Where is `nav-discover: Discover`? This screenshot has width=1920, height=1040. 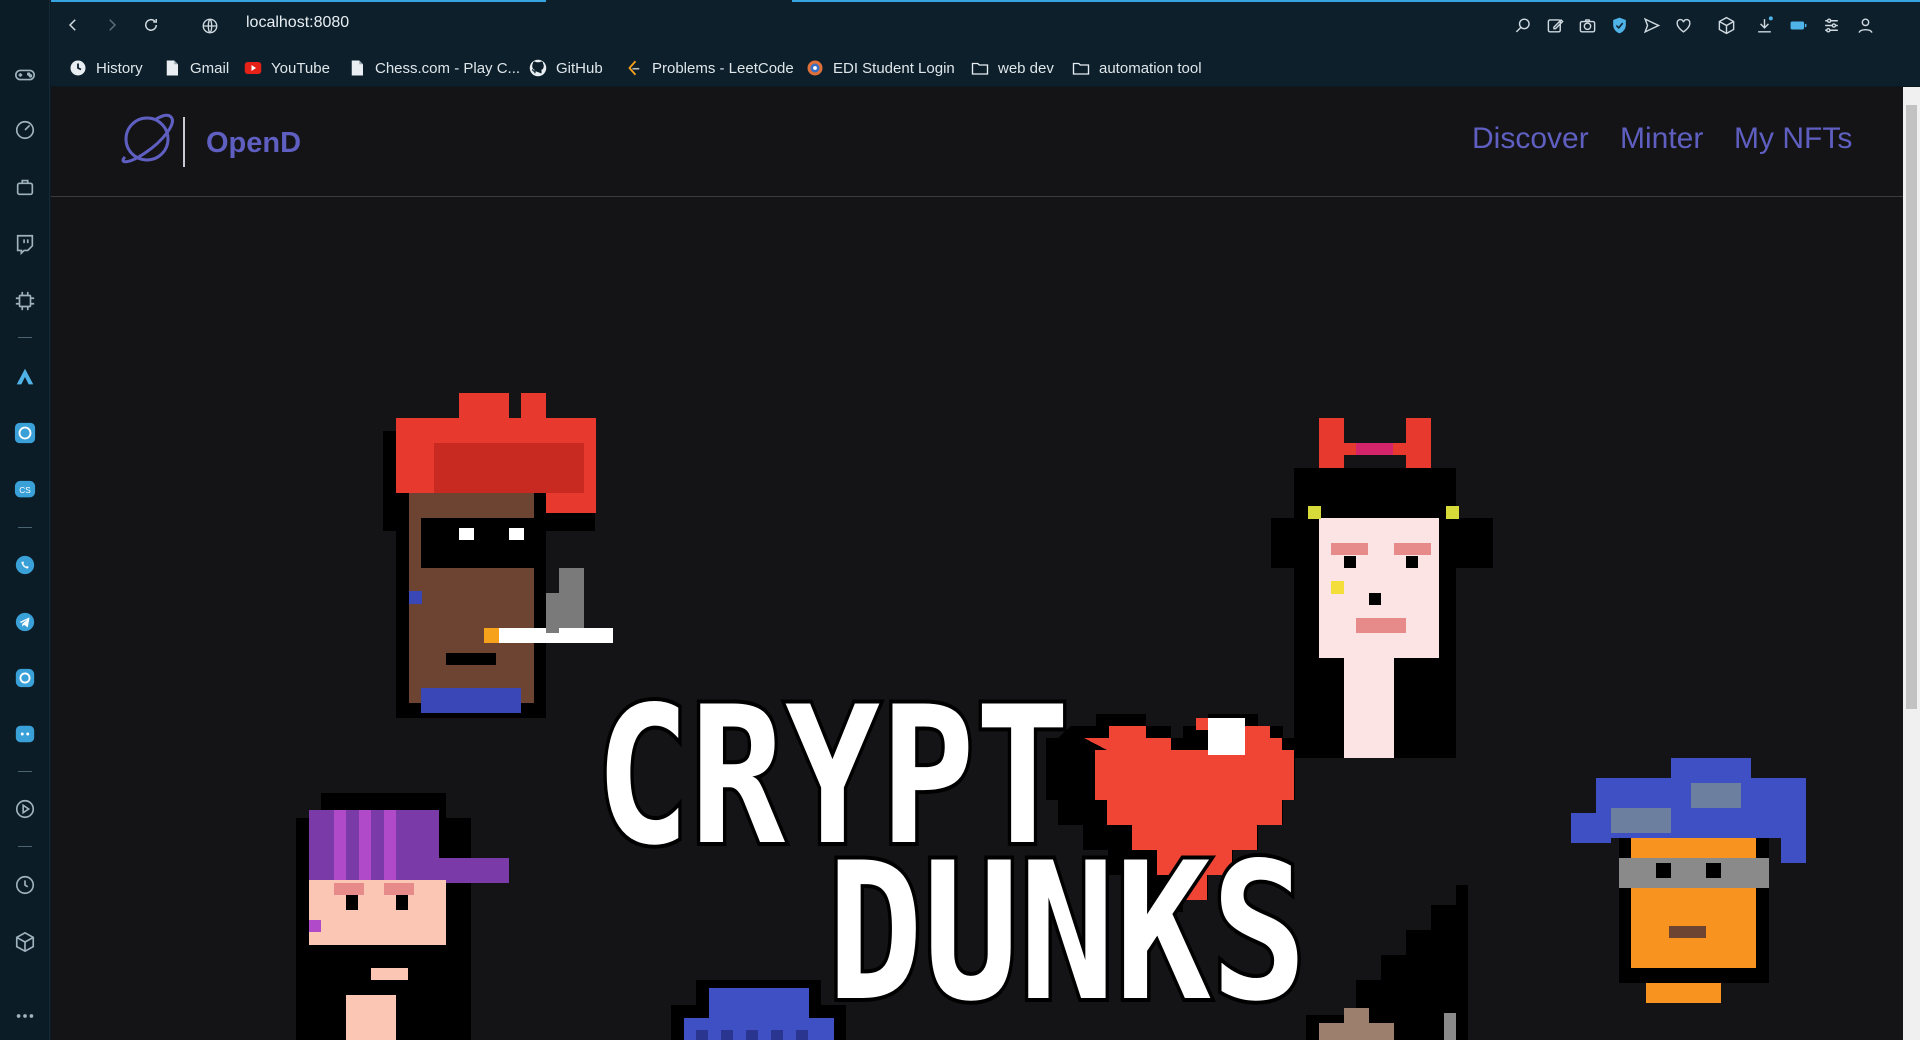
nav-discover: Discover is located at coordinates (1530, 139).